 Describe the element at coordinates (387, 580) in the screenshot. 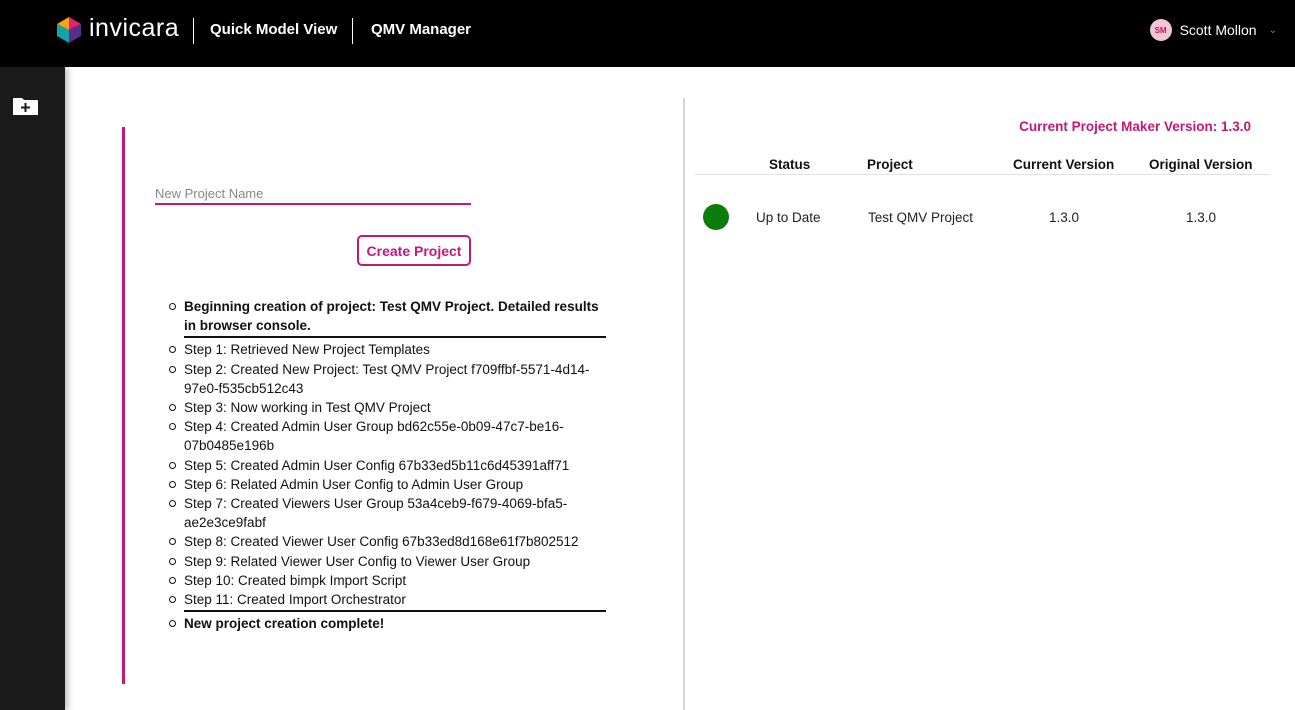

I see `log-item: Step 10: Created bimpk Import Script` at that location.